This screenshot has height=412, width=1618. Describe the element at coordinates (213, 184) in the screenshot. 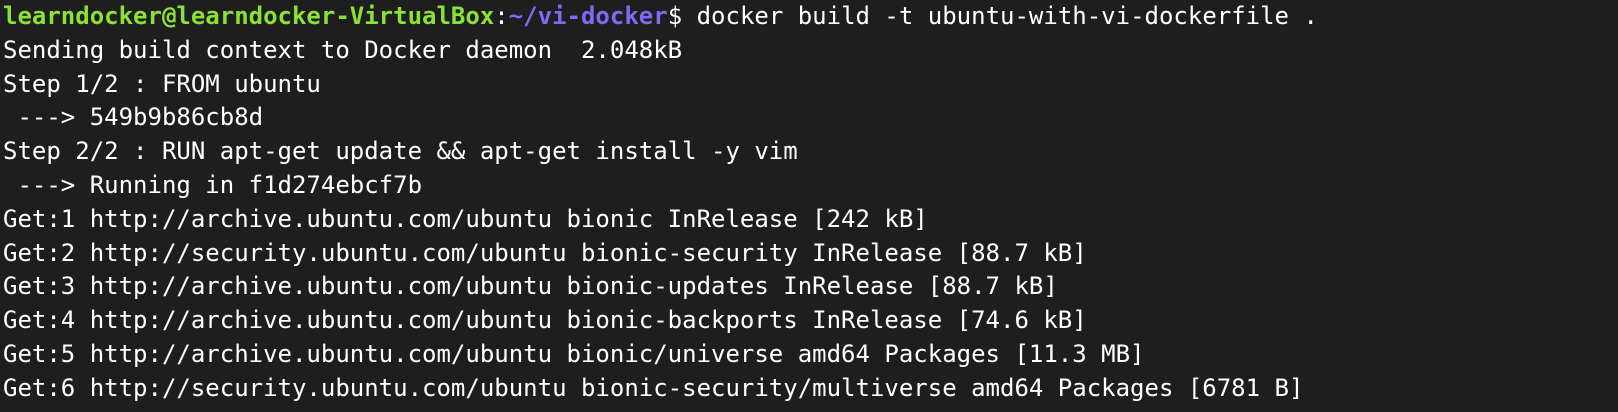

I see `output-line: ---> Running in f1d274ebcf7b` at that location.